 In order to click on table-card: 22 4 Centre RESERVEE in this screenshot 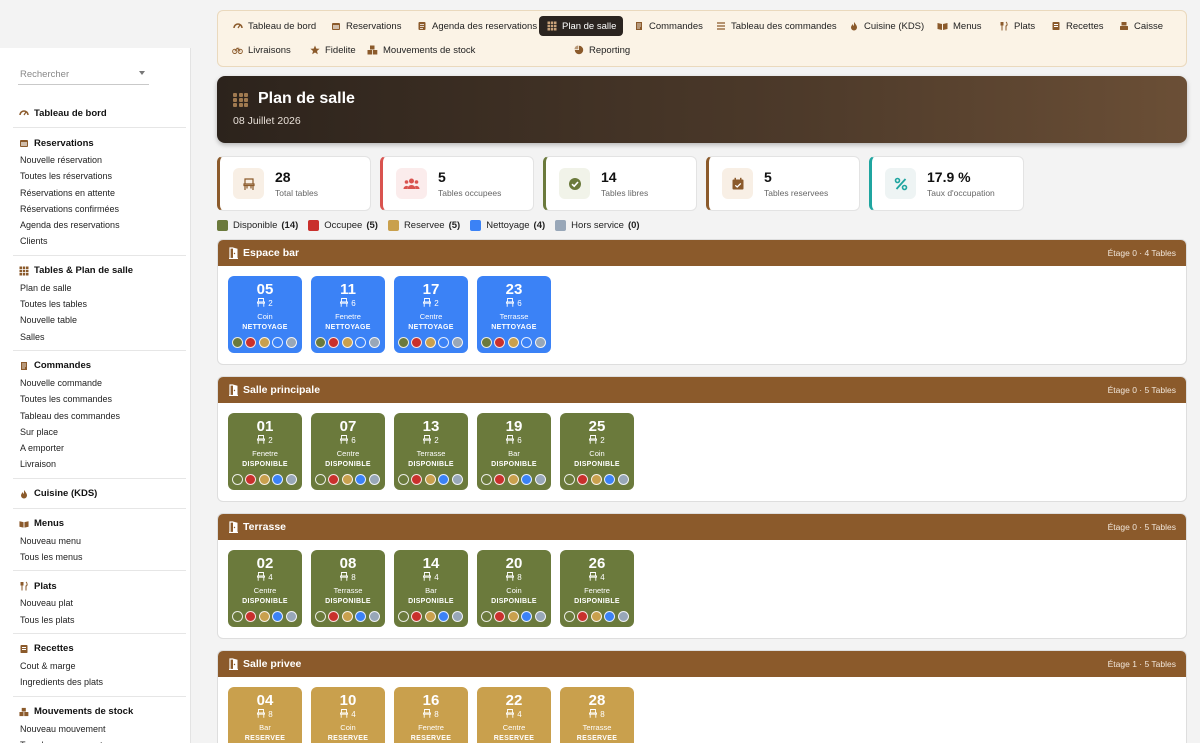, I will do `click(514, 715)`.